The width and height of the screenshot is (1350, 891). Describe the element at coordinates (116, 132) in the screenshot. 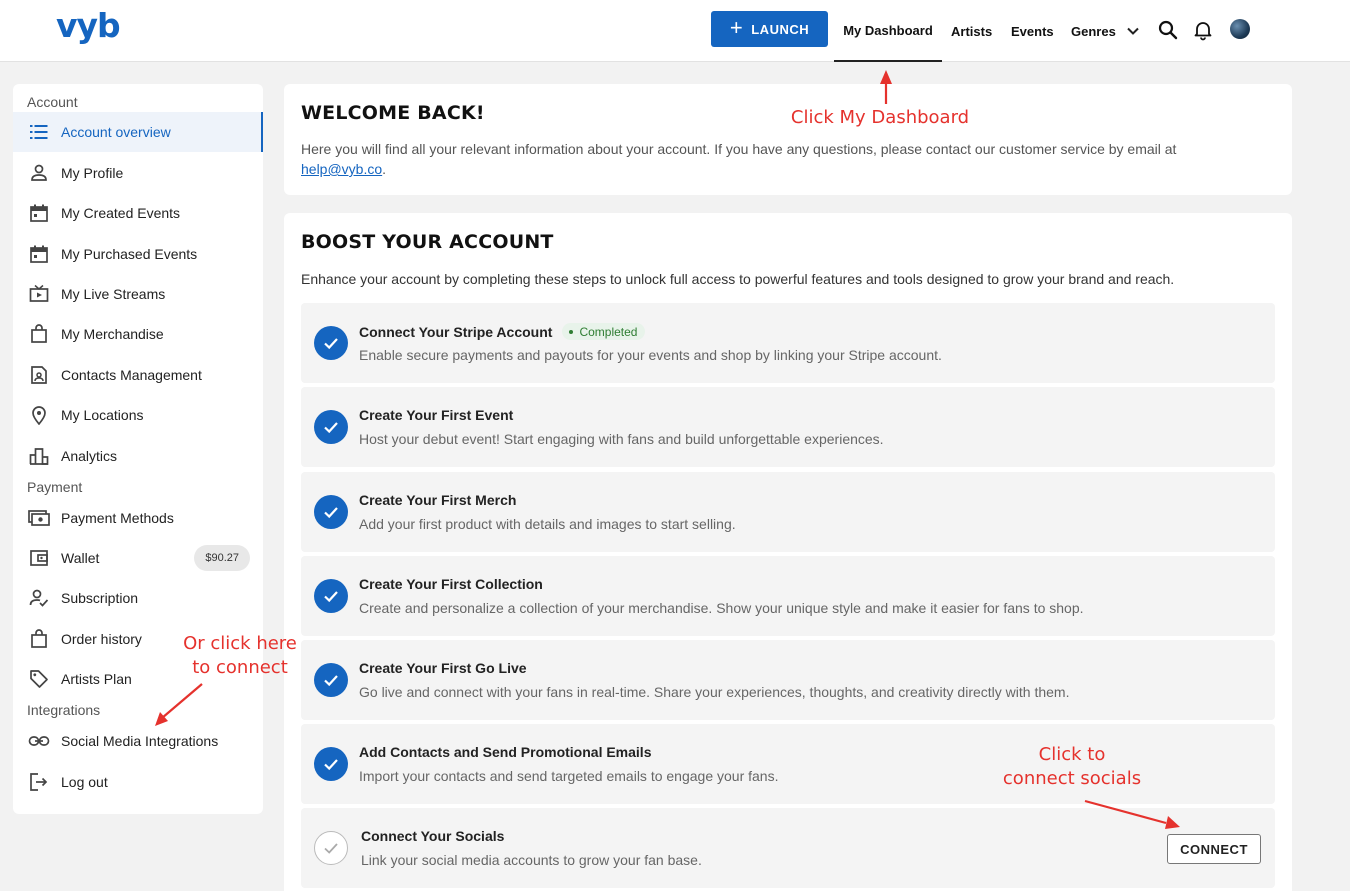

I see `sidebar-item-label: Account overview` at that location.